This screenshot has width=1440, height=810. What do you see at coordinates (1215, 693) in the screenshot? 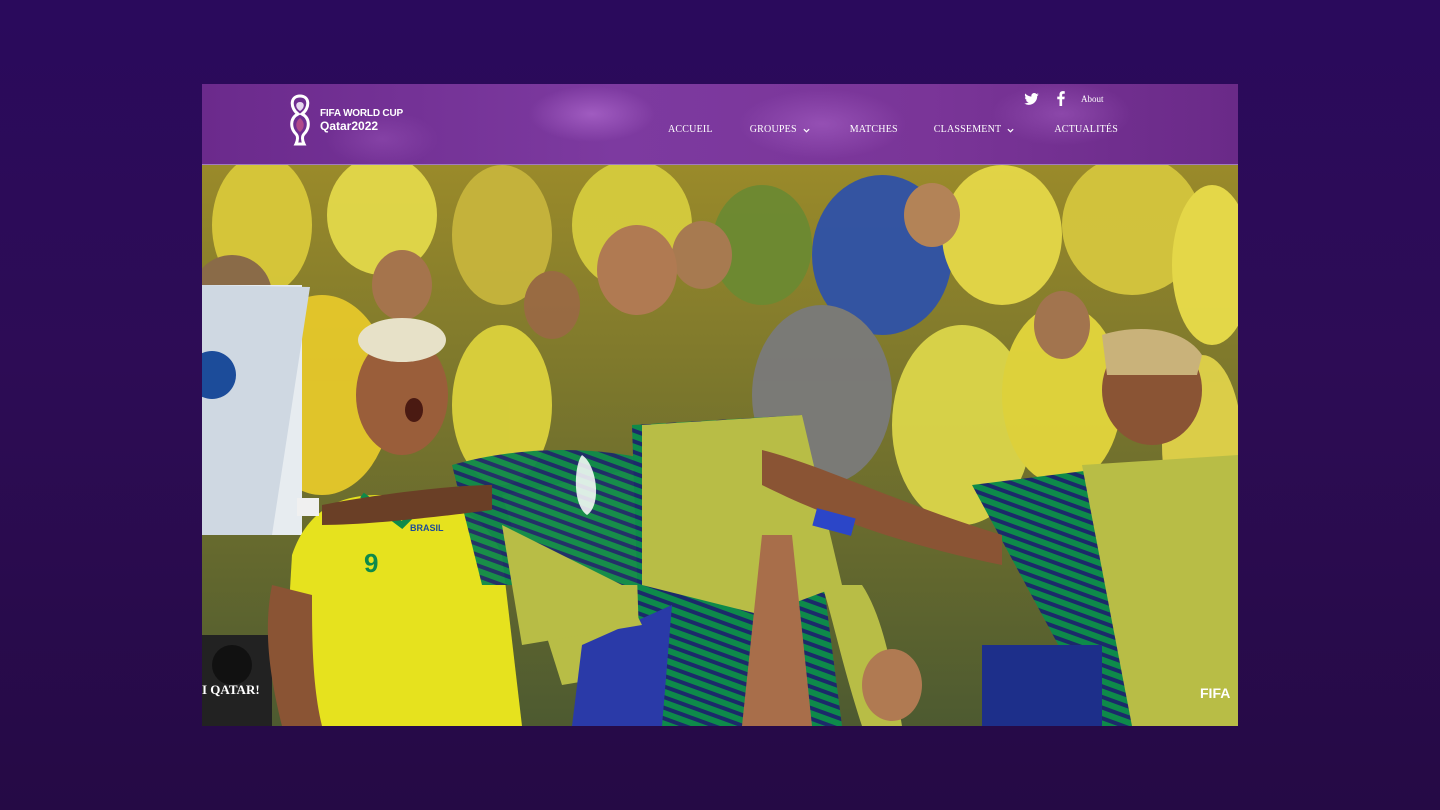
I see `bib-text: FIFA` at bounding box center [1215, 693].